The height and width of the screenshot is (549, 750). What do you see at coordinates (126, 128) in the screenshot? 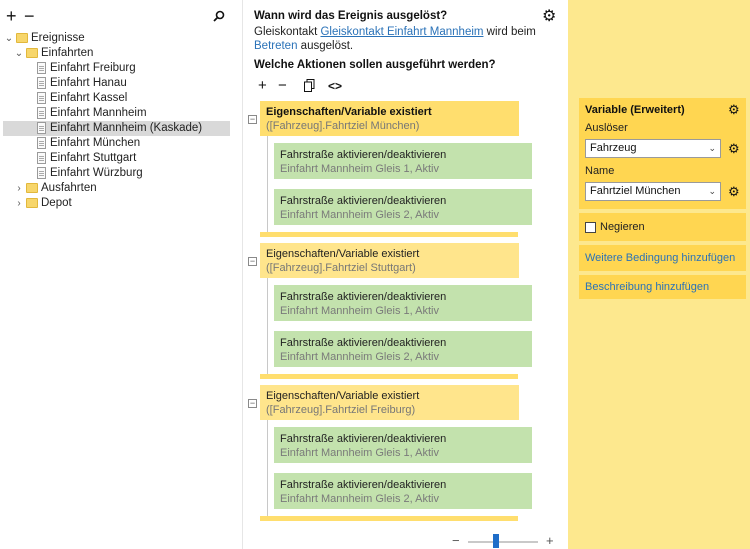
I see `tree-item-label: Einfahrt Mannheim (Kaskade)` at bounding box center [126, 128].